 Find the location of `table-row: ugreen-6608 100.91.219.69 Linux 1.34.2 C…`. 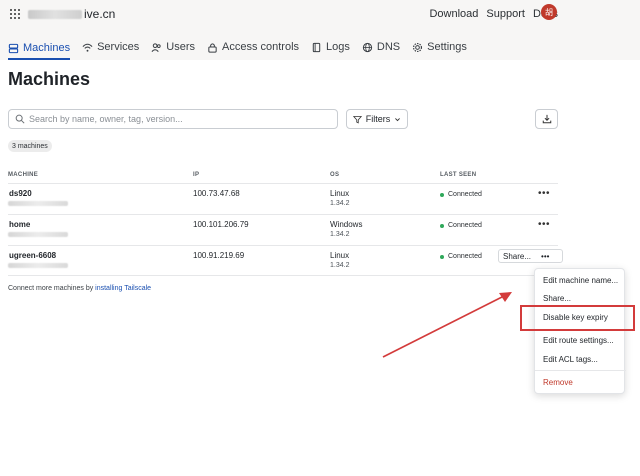

table-row: ugreen-6608 100.91.219.69 Linux 1.34.2 C… is located at coordinates (285, 260).